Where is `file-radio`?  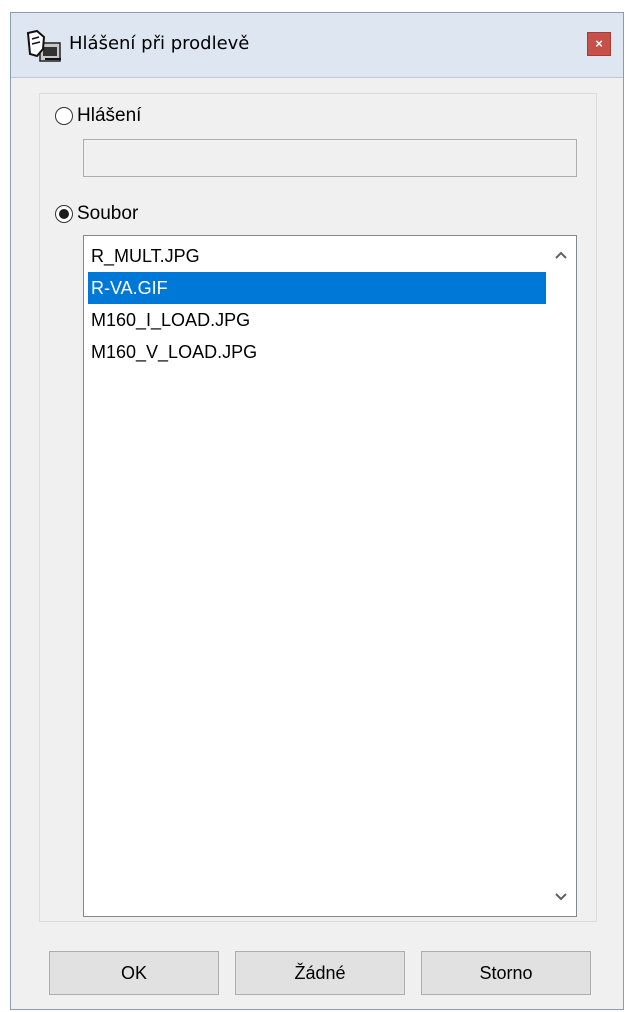
file-radio is located at coordinates (64, 214).